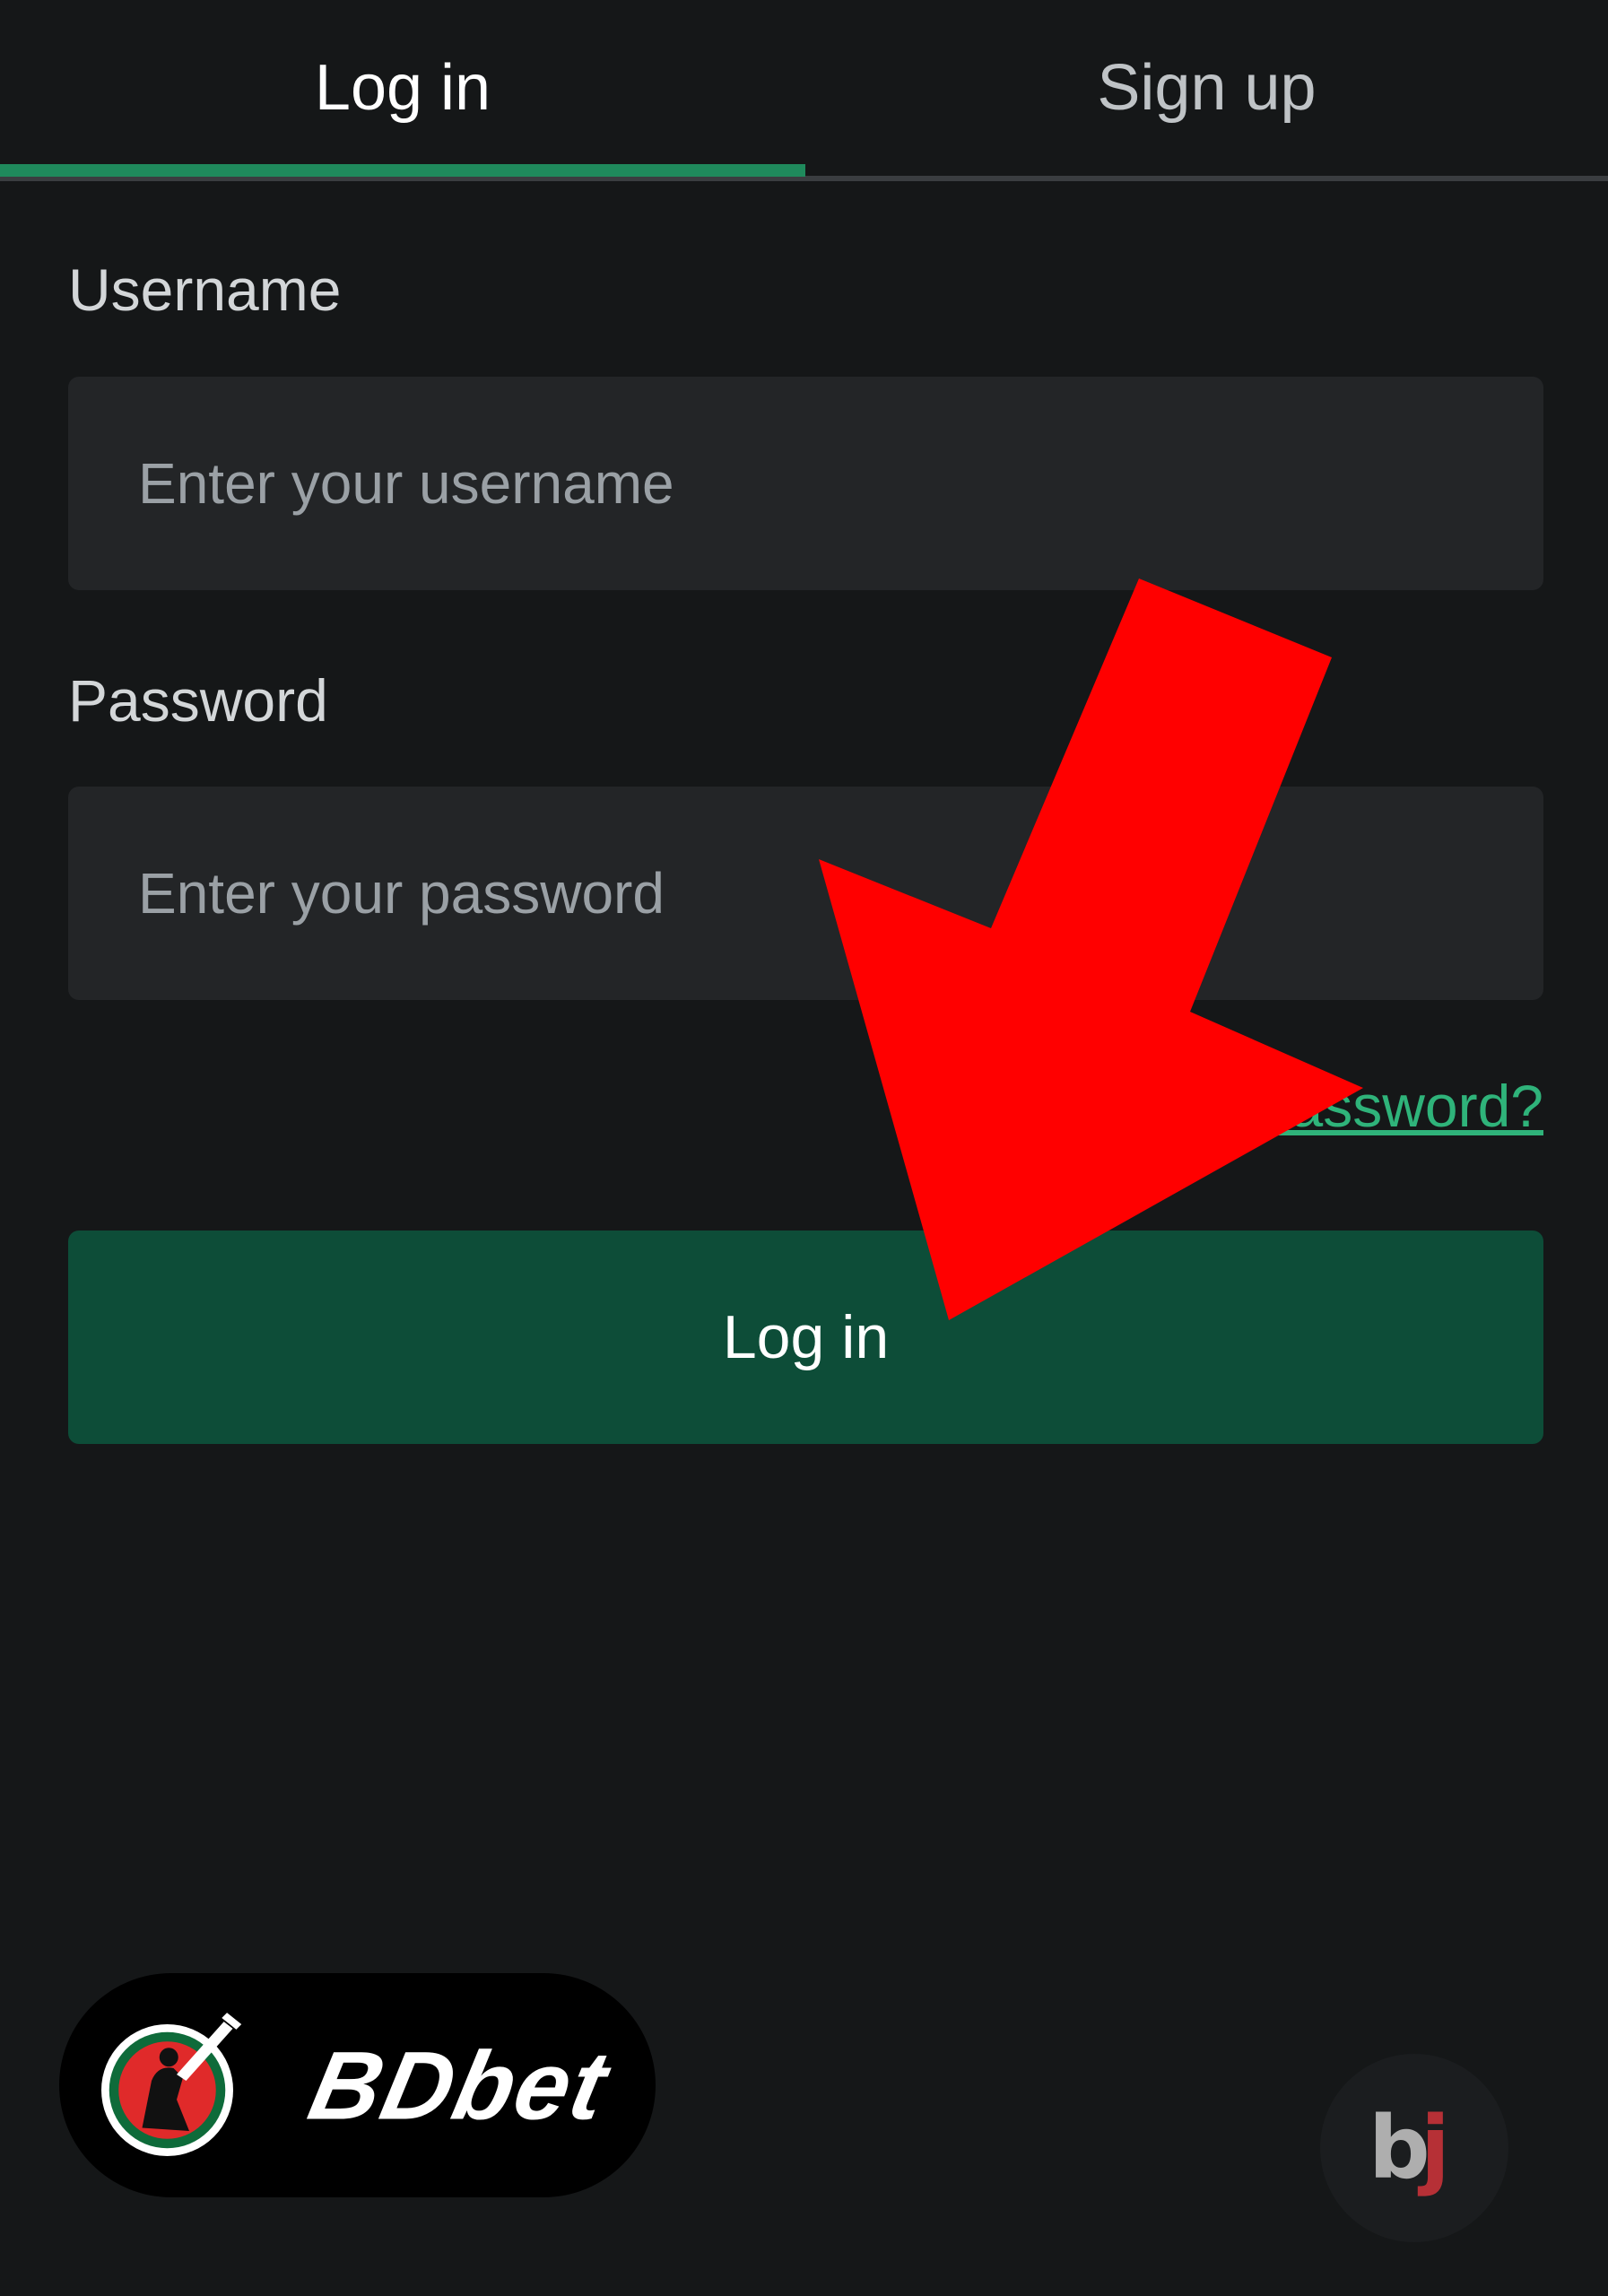 This screenshot has height=2296, width=1608. I want to click on corner-watermark: b j, so click(1414, 2148).